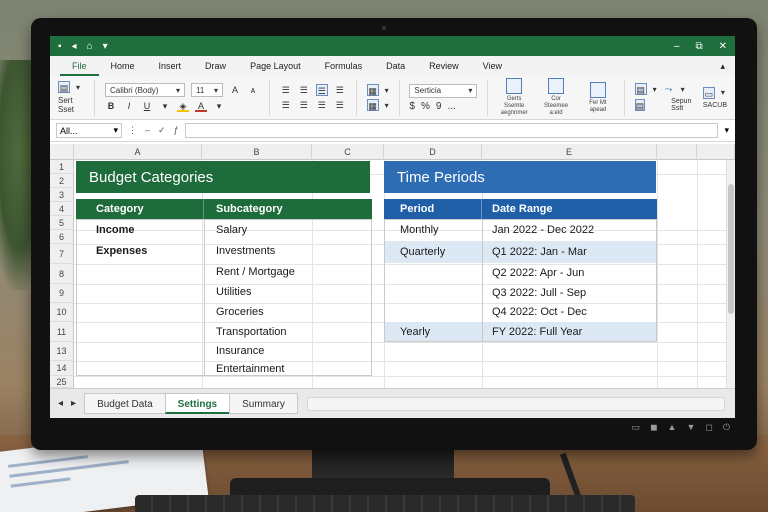 This screenshot has height=512, width=768. I want to click on monitor-button-icon: ◼, so click(653, 427).